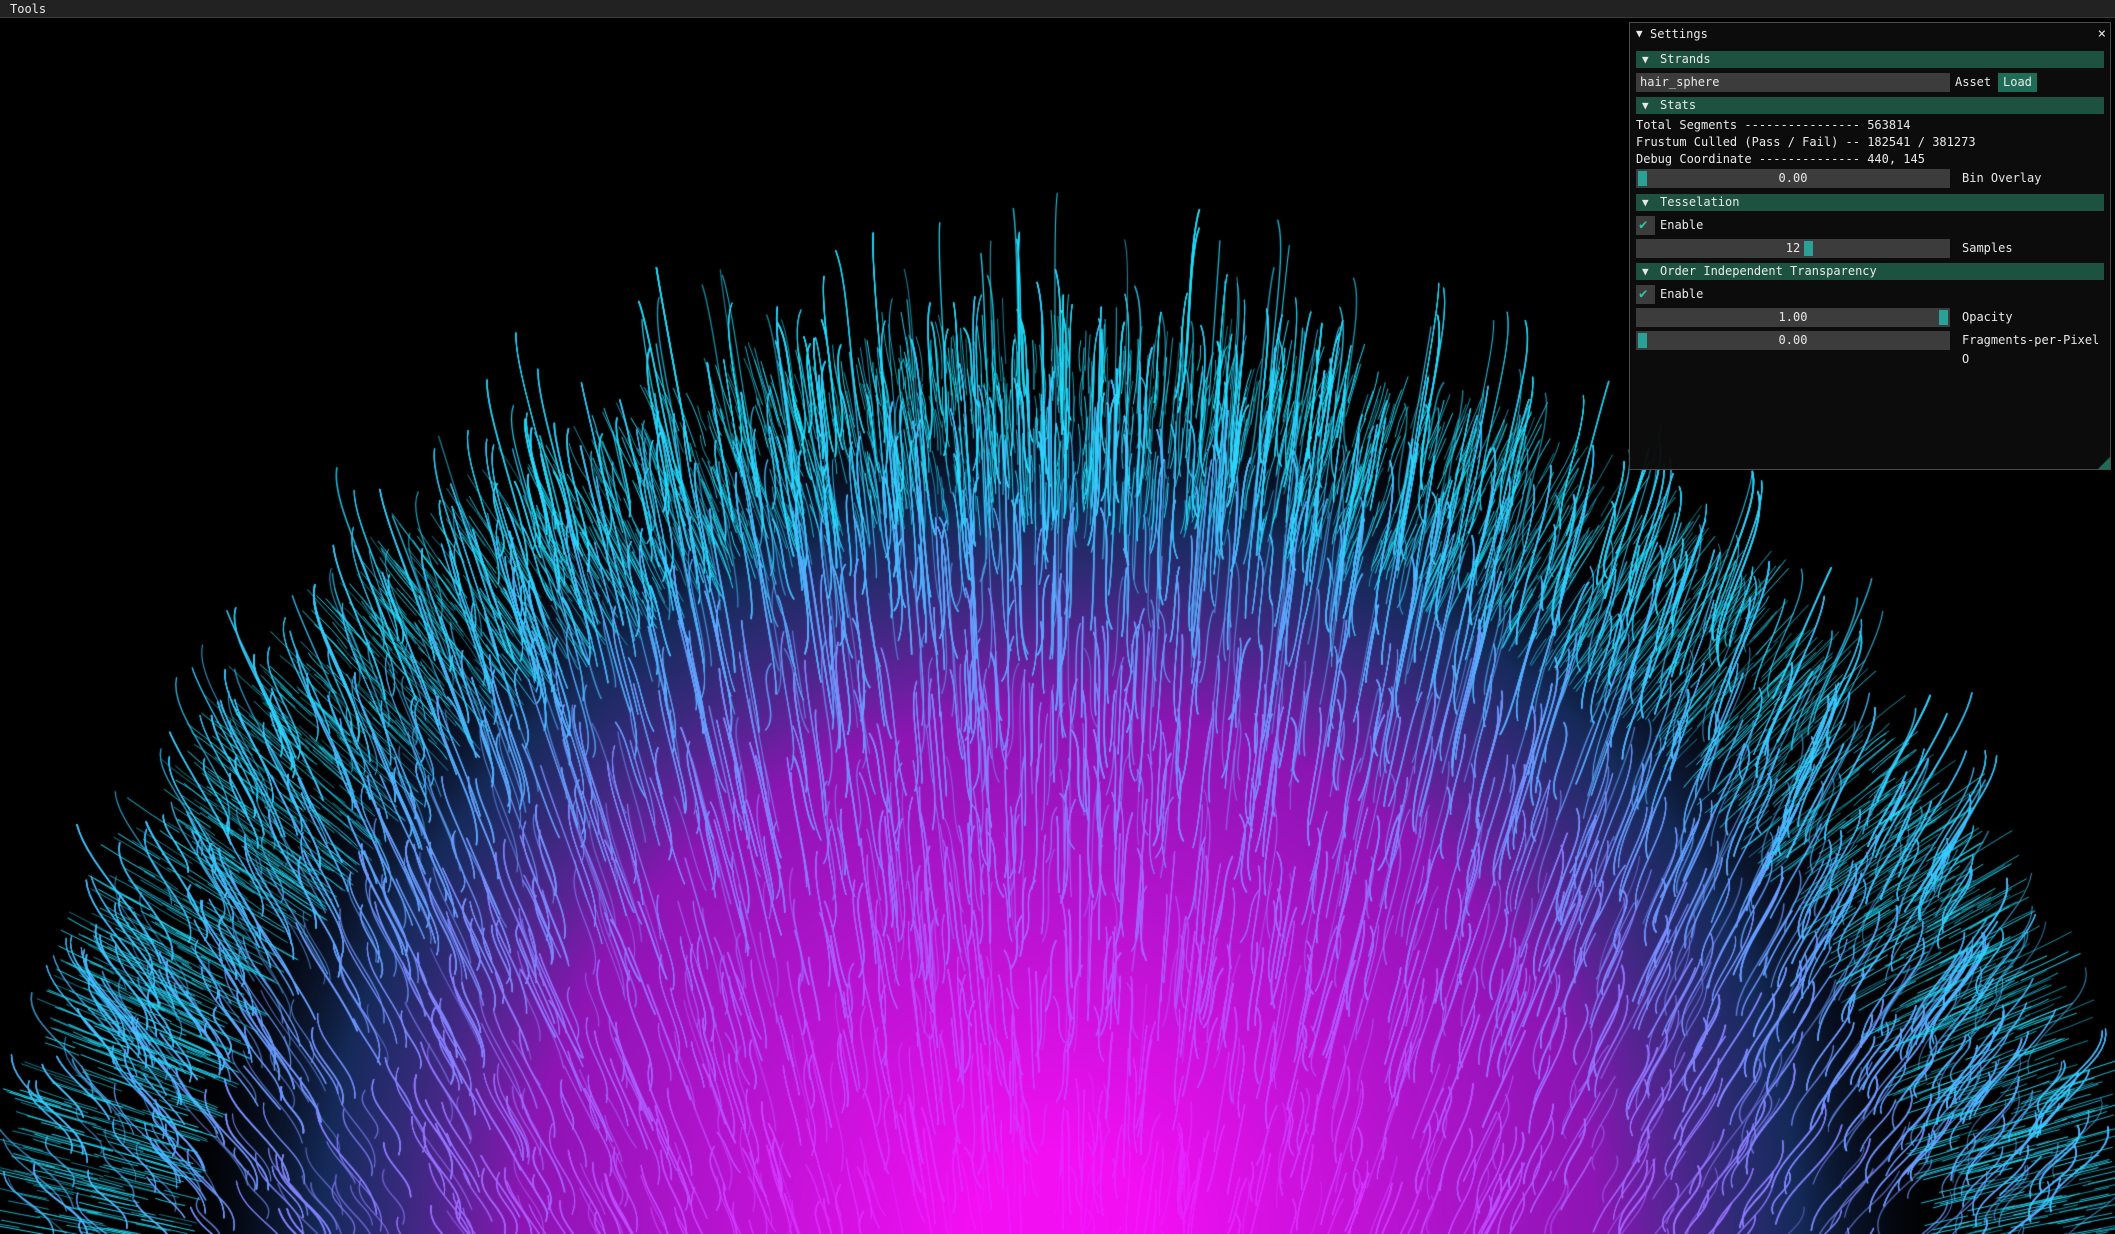 This screenshot has width=2115, height=1234. I want to click on asset-label: Asset, so click(1973, 82).